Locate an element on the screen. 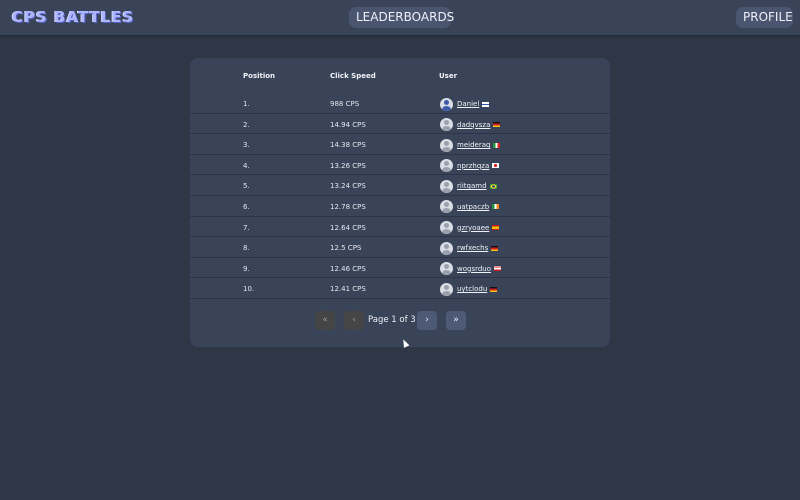 Image resolution: width=800 pixels, height=500 pixels. row-click-speed: 12.46 CPS is located at coordinates (348, 268).